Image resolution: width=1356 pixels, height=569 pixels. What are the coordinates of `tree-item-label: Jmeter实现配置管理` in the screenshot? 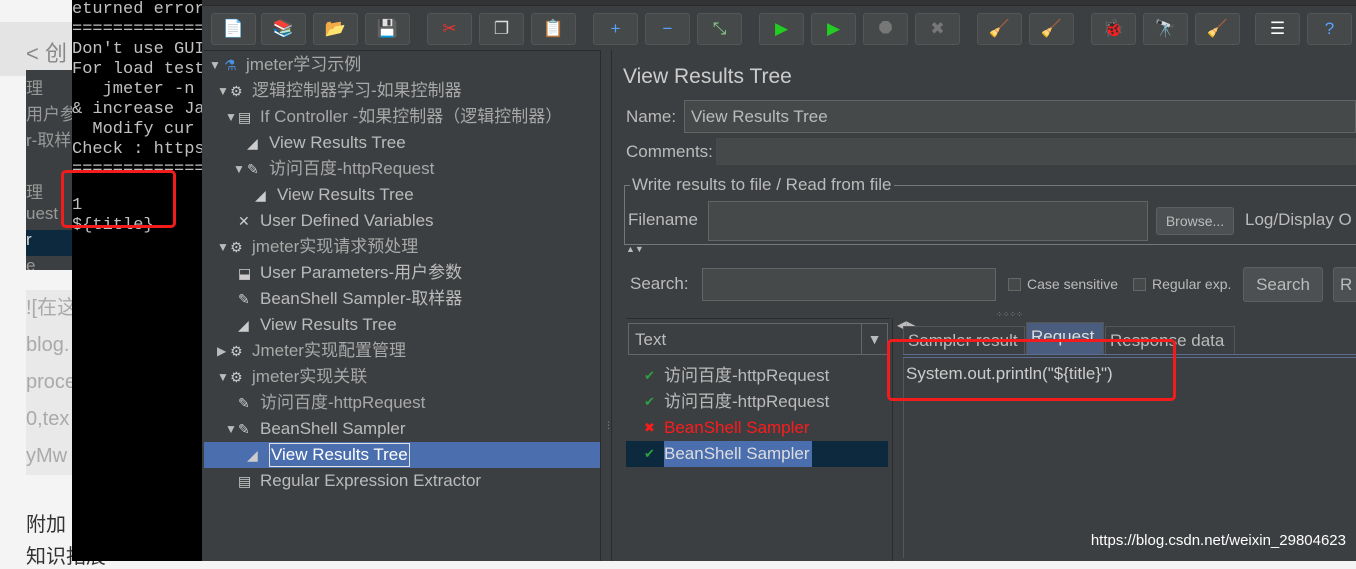 It's located at (329, 350).